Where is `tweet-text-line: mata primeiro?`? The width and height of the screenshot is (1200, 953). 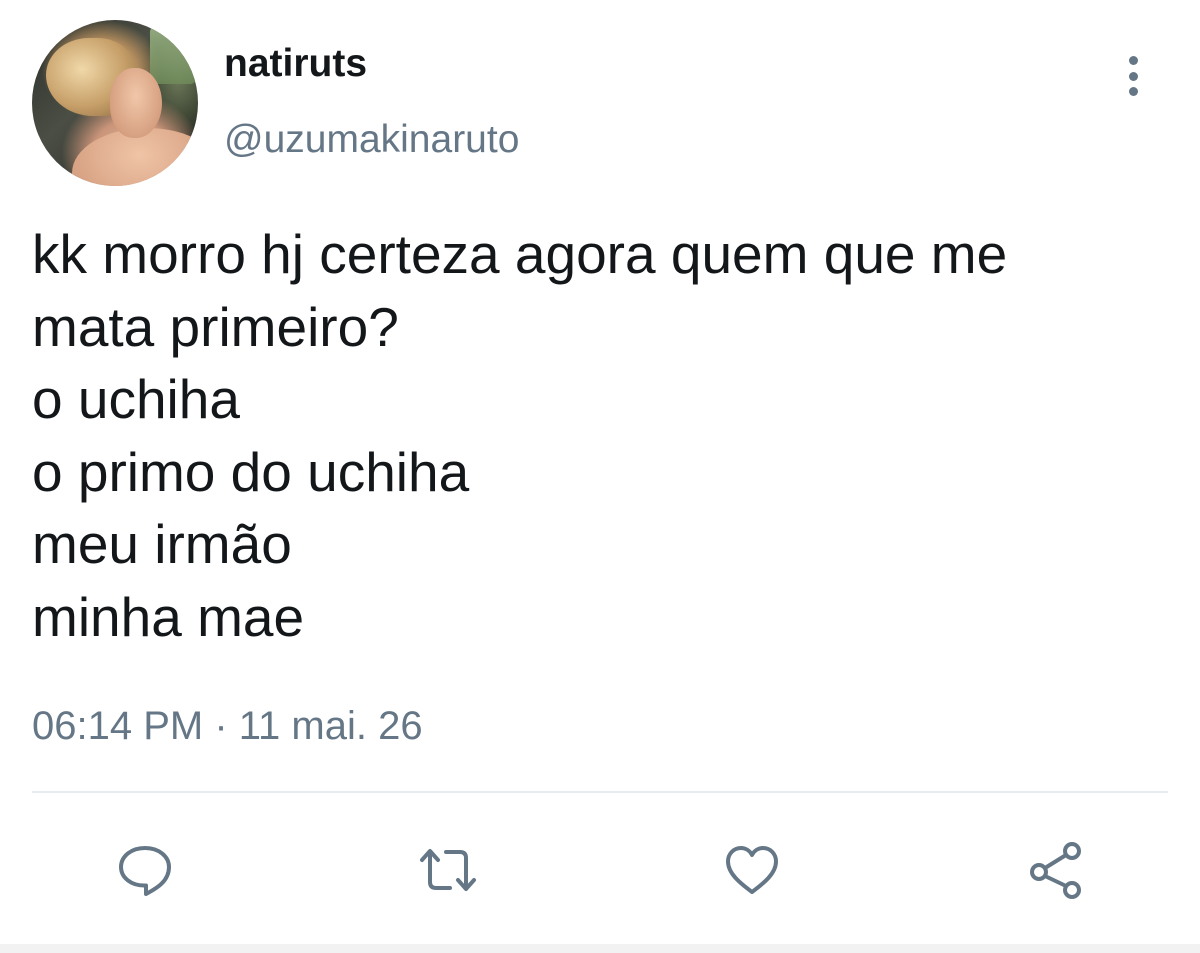
tweet-text-line: mata primeiro? is located at coordinates (215, 326).